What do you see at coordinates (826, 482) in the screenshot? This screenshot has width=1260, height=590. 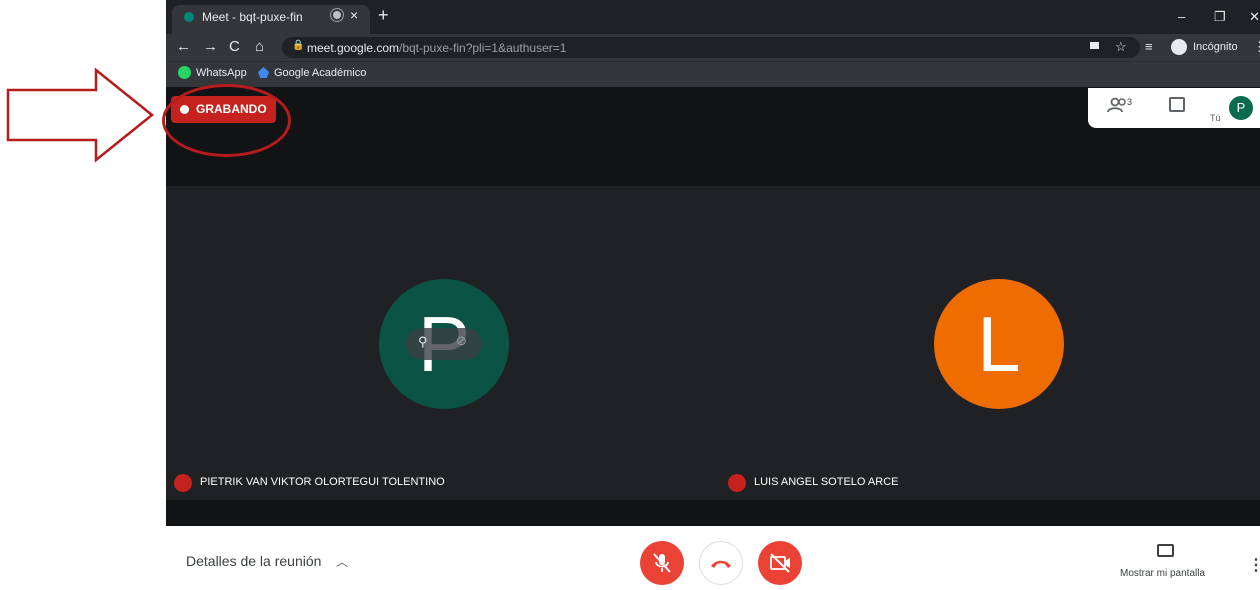 I see `participant-name: LUIS ANGEL SOTELO ARCE` at bounding box center [826, 482].